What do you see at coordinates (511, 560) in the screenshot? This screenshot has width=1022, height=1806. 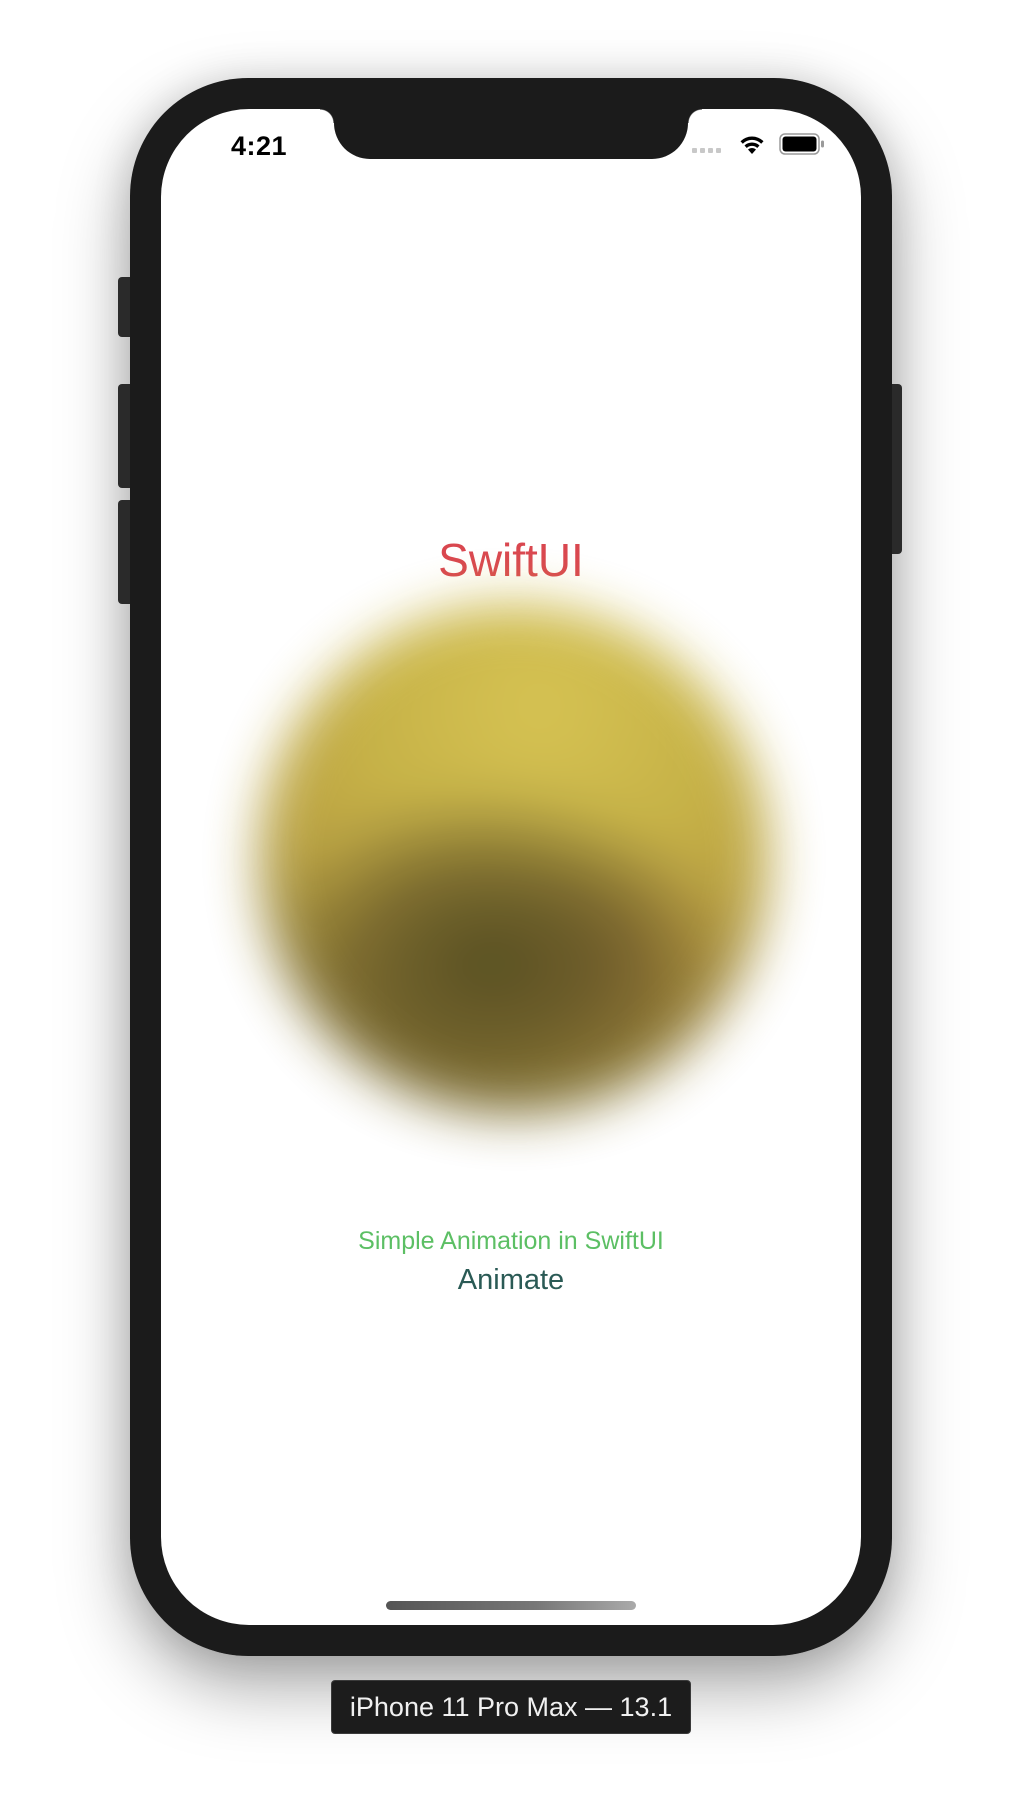 I see `page-title: SwiftUI` at bounding box center [511, 560].